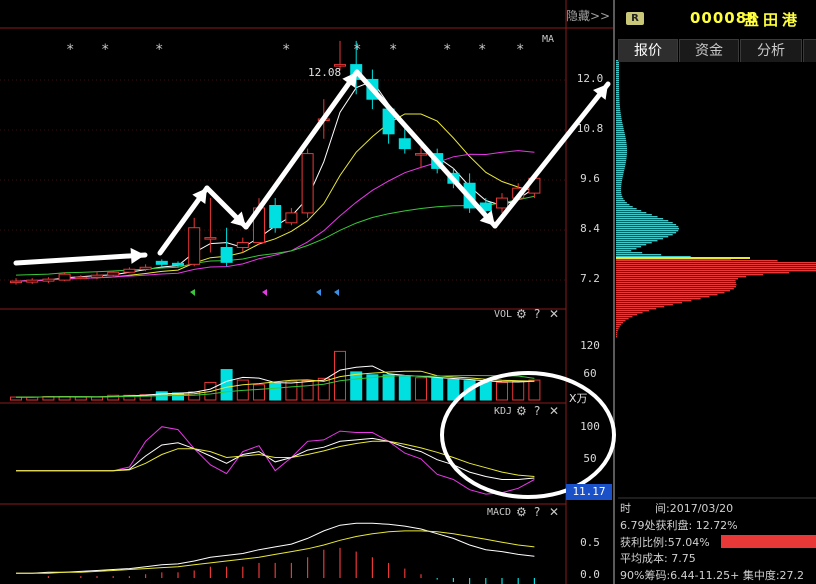  I want to click on kdj-current-value: 11.17, so click(589, 492).